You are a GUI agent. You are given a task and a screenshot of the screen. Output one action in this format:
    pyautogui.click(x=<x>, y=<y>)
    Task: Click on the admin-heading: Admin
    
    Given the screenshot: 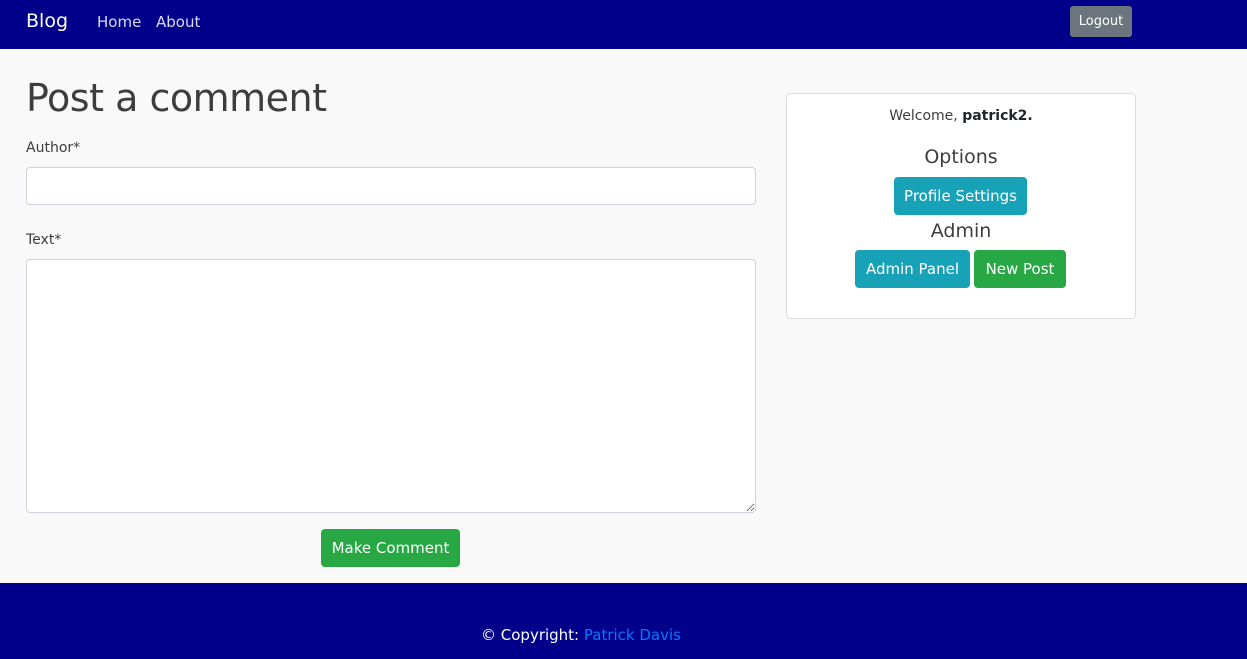 What is the action you would take?
    pyautogui.click(x=961, y=231)
    